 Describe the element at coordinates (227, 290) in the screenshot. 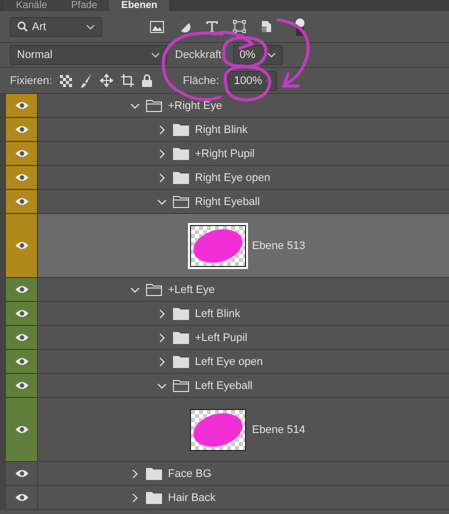

I see `layer-row: +Left Eye` at that location.